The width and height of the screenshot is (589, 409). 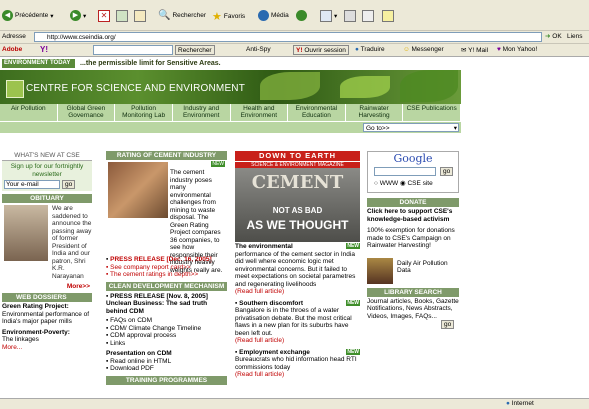 What do you see at coordinates (166, 362) in the screenshot?
I see `presentation-link: ▪ Read online in HTML` at bounding box center [166, 362].